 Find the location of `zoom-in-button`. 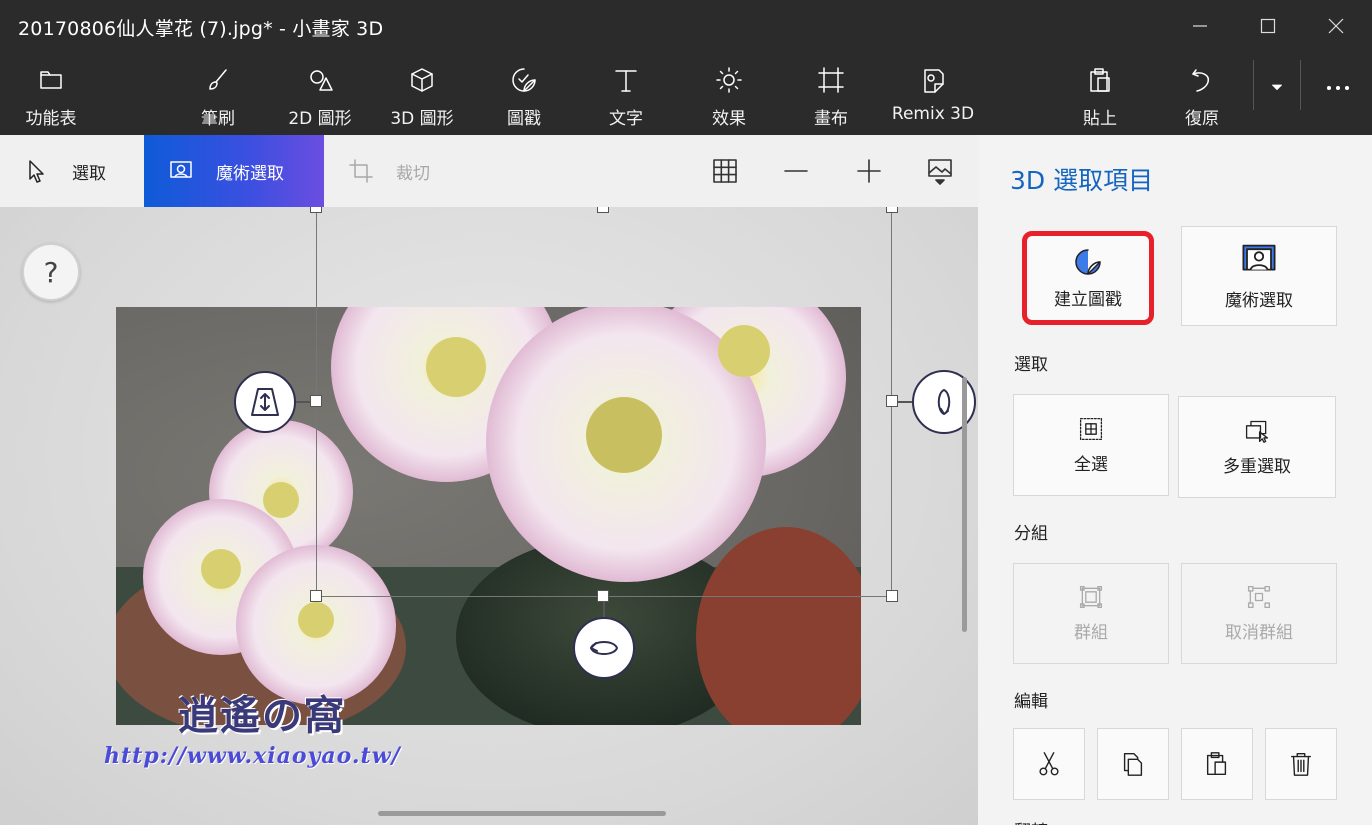

zoom-in-button is located at coordinates (869, 171).